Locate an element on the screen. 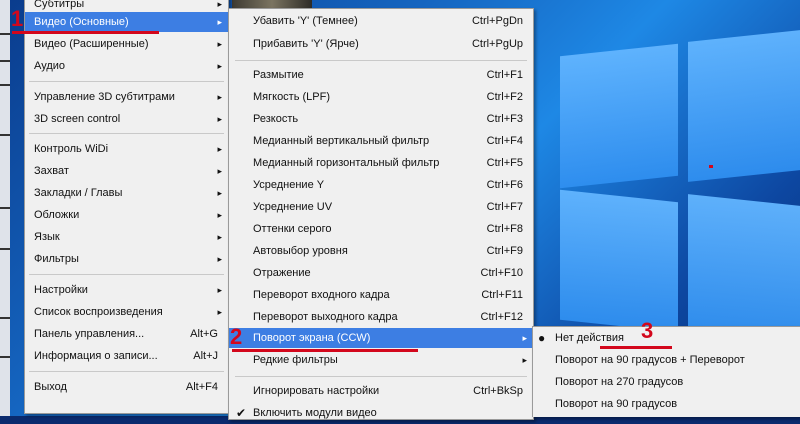  menu-item-3d-screen-control: 3D screen control ▸ is located at coordinates (126, 119).